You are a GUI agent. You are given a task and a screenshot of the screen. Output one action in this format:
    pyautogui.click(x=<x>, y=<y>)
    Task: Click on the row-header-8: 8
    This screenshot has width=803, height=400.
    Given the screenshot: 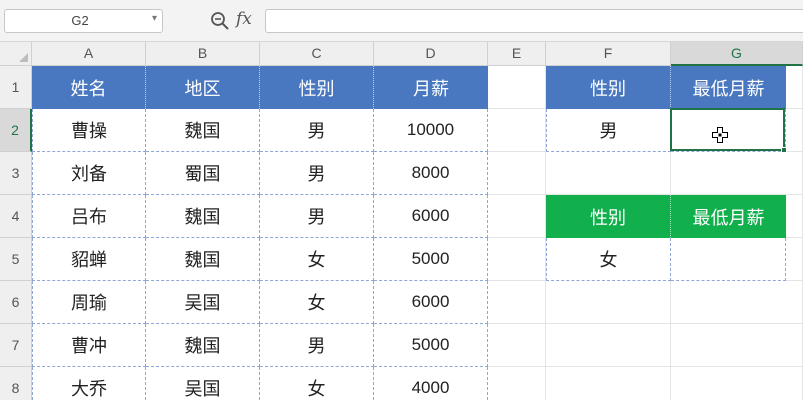 What is the action you would take?
    pyautogui.click(x=16, y=383)
    